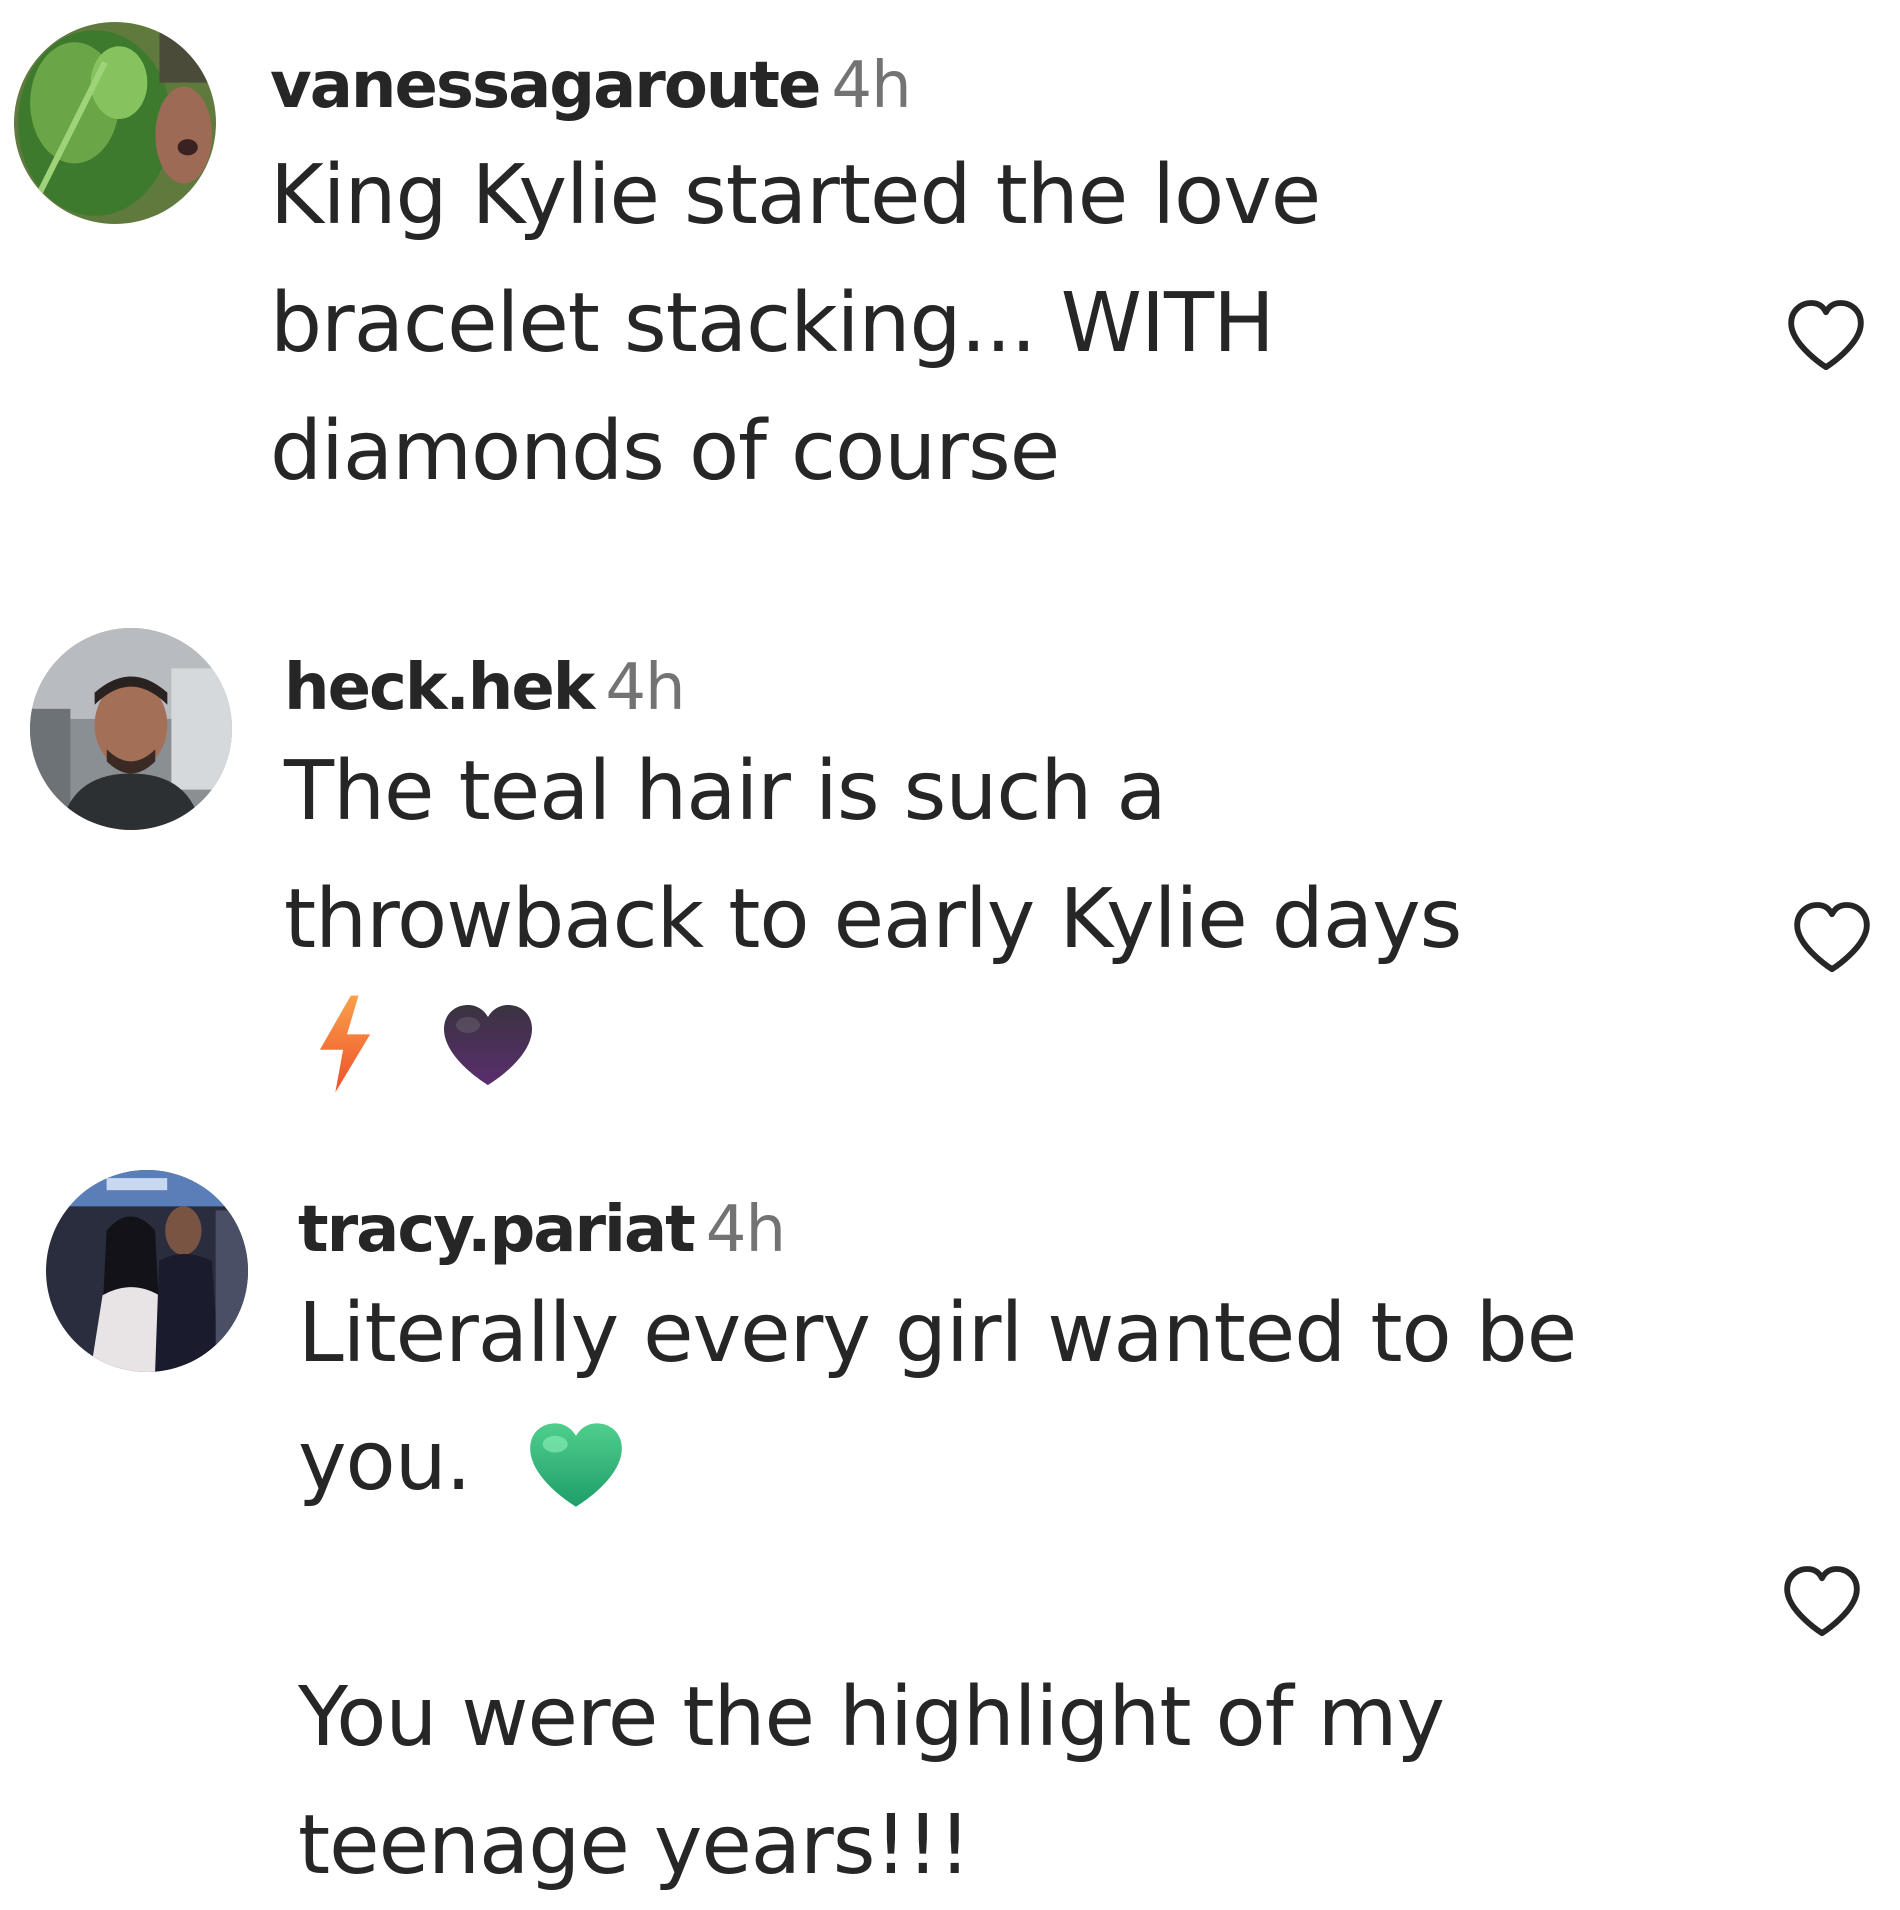 This screenshot has height=1910, width=1900. What do you see at coordinates (488, 1045) in the screenshot?
I see `black-heart-emoji` at bounding box center [488, 1045].